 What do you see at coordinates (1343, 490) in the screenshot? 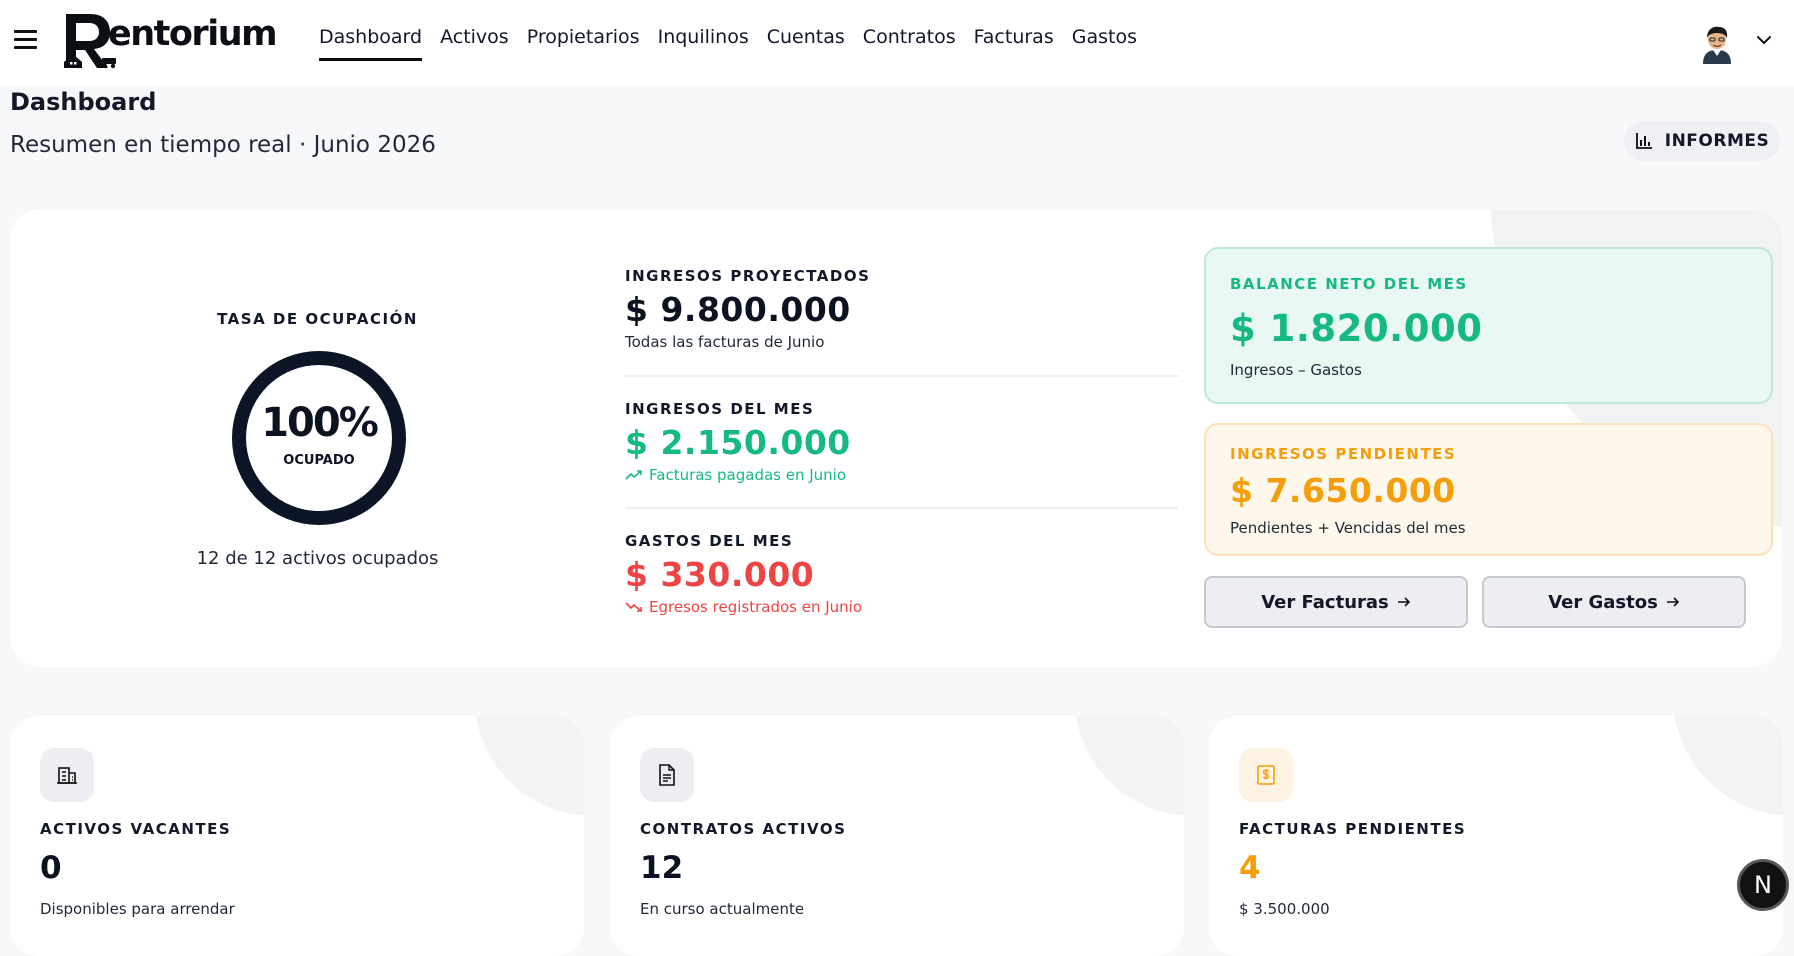
I see `pending-value: $ 7.650.000` at bounding box center [1343, 490].